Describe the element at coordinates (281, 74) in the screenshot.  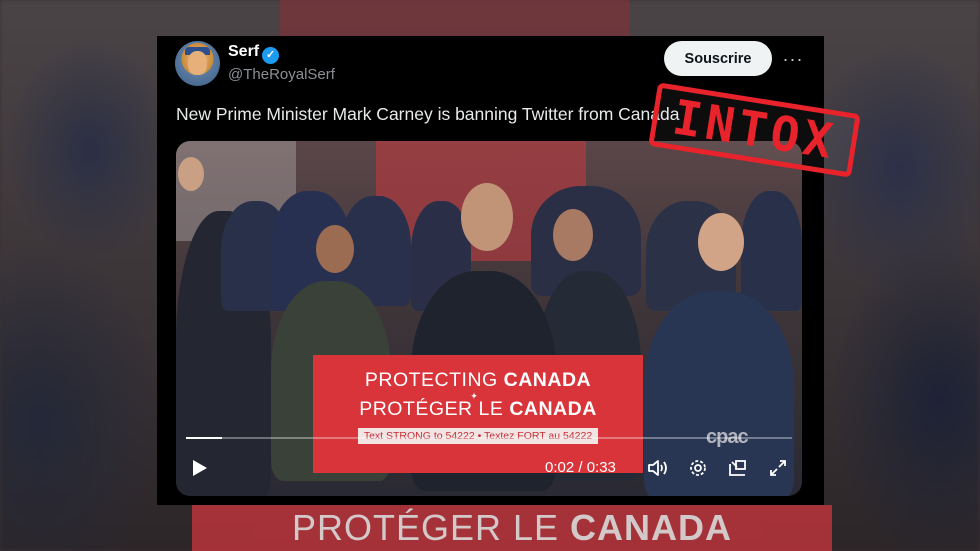
I see `handle: @TheRoyalSerf` at that location.